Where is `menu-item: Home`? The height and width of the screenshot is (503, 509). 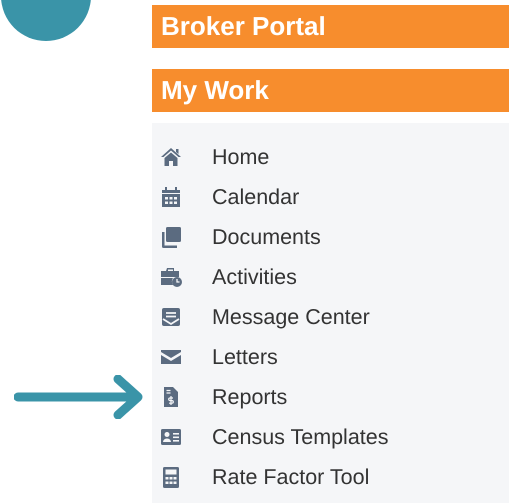
menu-item: Home is located at coordinates (215, 157).